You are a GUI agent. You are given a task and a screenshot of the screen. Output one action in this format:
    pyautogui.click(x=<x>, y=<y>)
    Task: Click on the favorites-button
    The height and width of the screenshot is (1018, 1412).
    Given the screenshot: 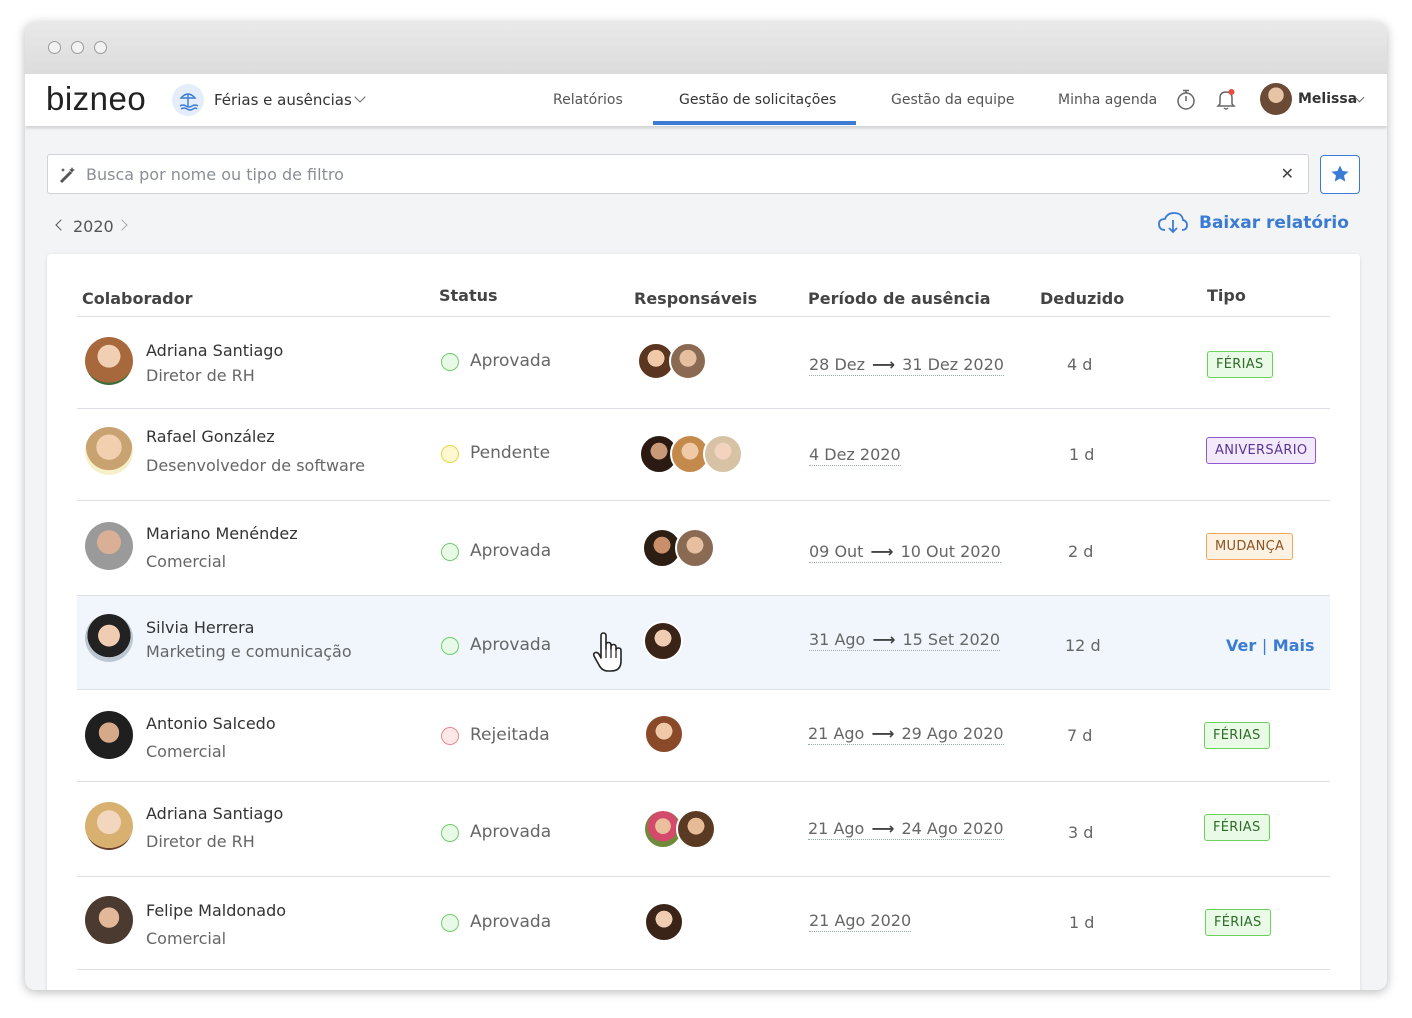 What is the action you would take?
    pyautogui.click(x=1340, y=174)
    